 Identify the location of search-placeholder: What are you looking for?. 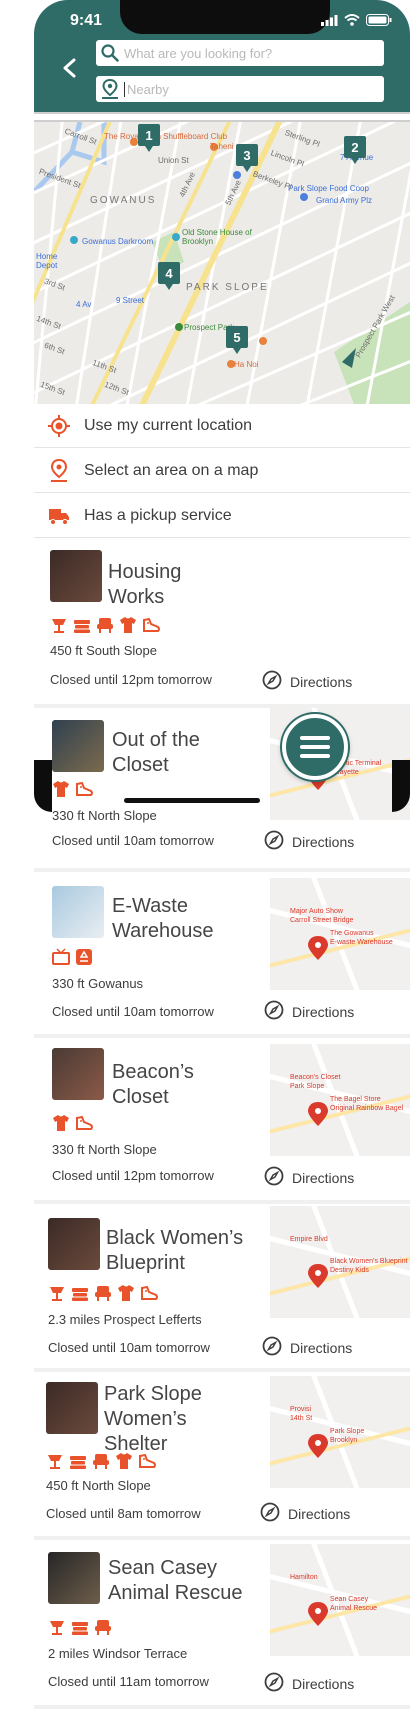
(198, 53).